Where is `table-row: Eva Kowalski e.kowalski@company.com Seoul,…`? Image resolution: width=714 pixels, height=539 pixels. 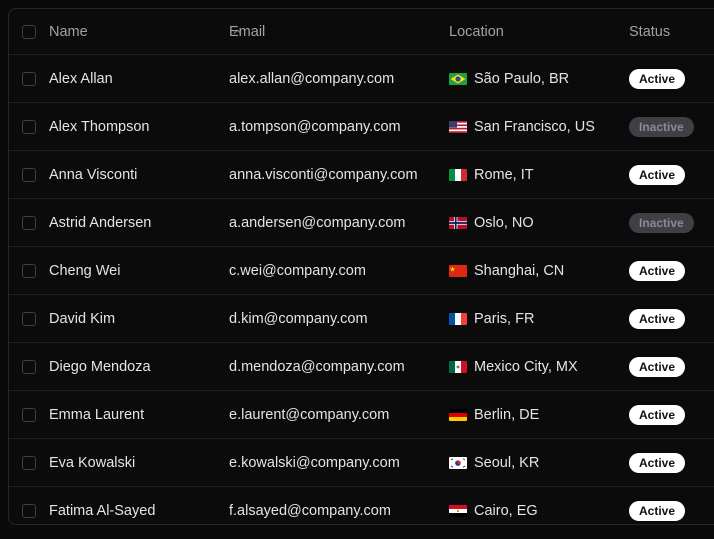
table-row: Eva Kowalski e.kowalski@company.com Seoul,… is located at coordinates (361, 463).